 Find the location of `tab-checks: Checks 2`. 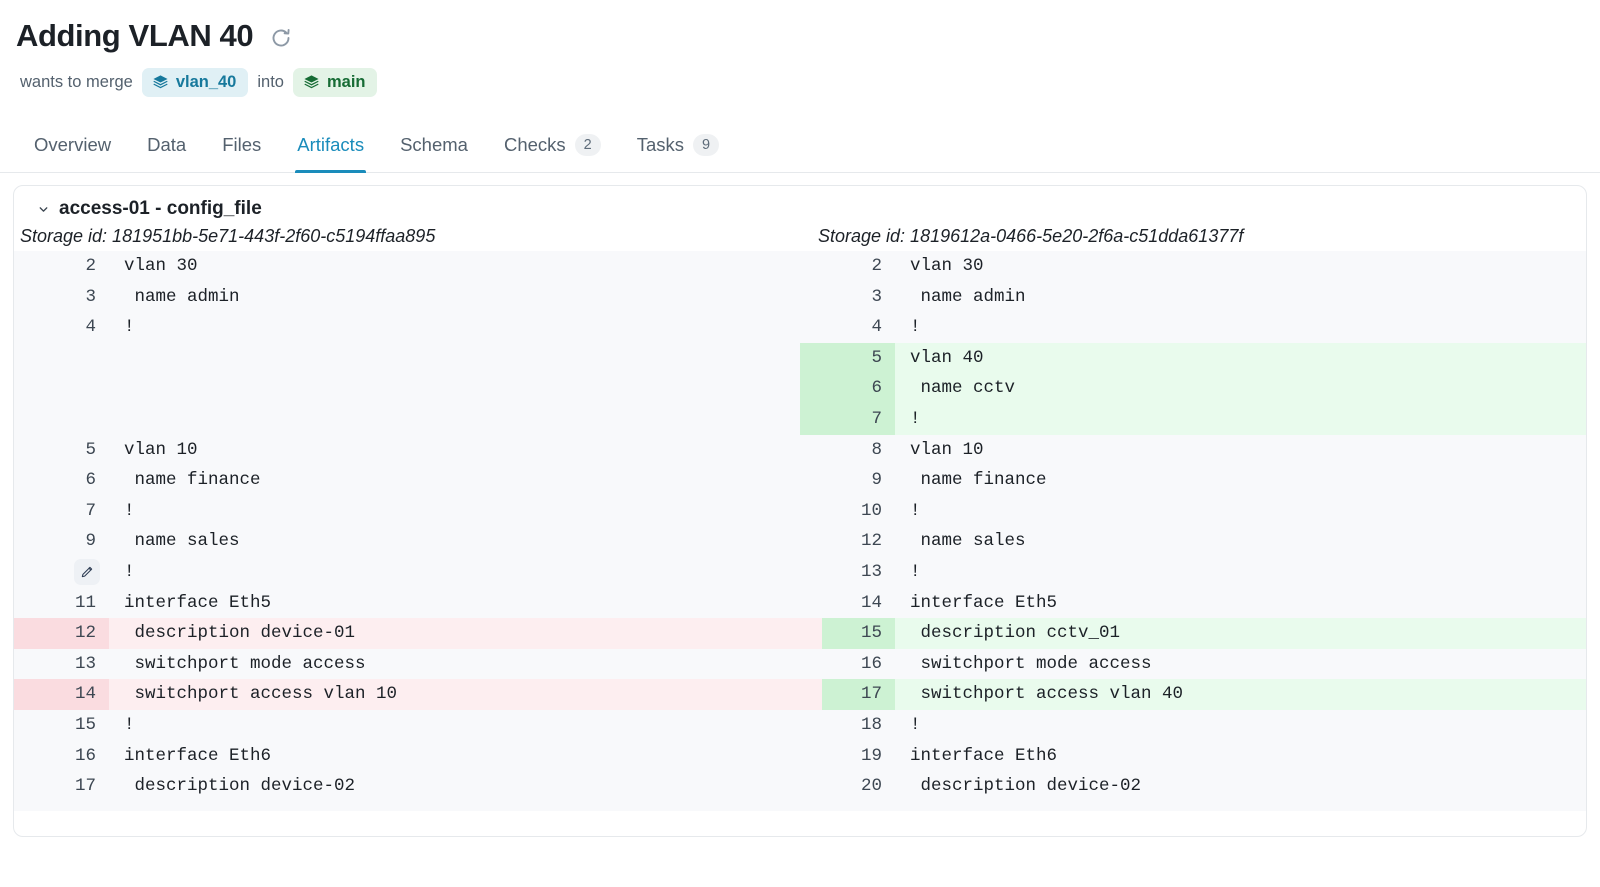

tab-checks: Checks 2 is located at coordinates (552, 147).